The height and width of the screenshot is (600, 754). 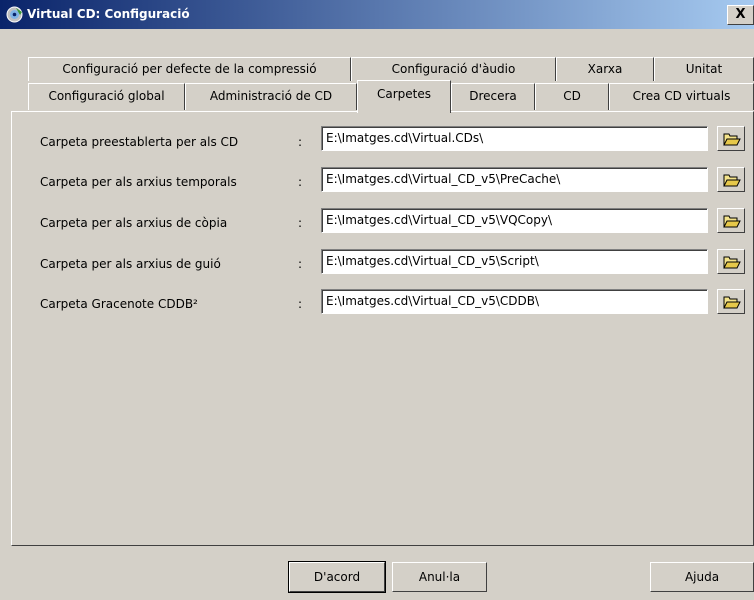 I want to click on tab-cd: CD, so click(x=572, y=96).